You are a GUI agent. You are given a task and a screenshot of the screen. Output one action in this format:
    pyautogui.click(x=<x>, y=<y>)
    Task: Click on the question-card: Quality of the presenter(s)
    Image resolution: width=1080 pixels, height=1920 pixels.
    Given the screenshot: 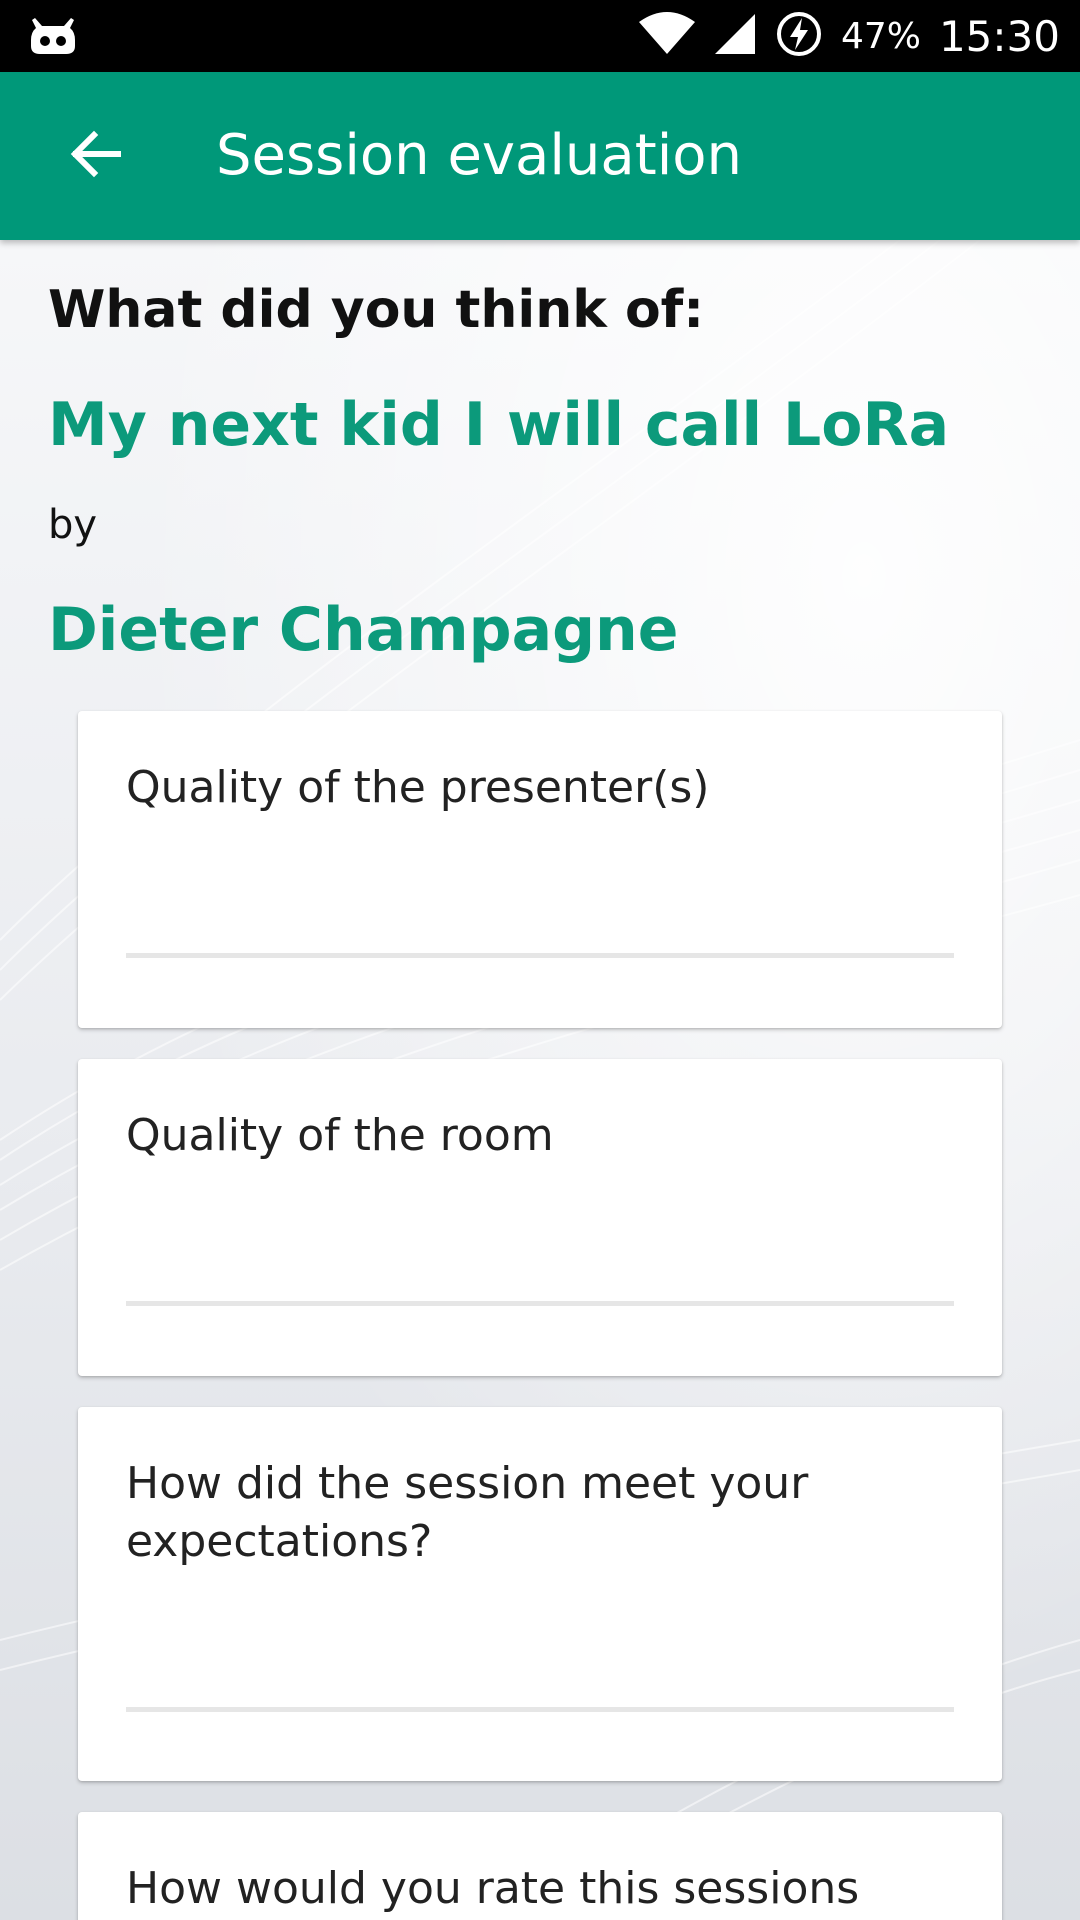 What is the action you would take?
    pyautogui.click(x=540, y=869)
    